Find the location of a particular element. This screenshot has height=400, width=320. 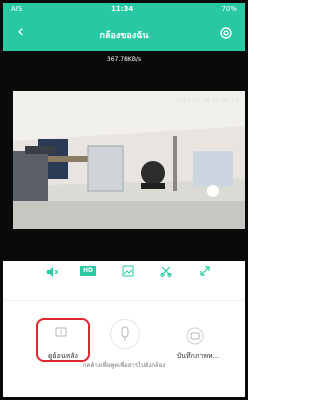

scissors-icon is located at coordinates (166, 271).